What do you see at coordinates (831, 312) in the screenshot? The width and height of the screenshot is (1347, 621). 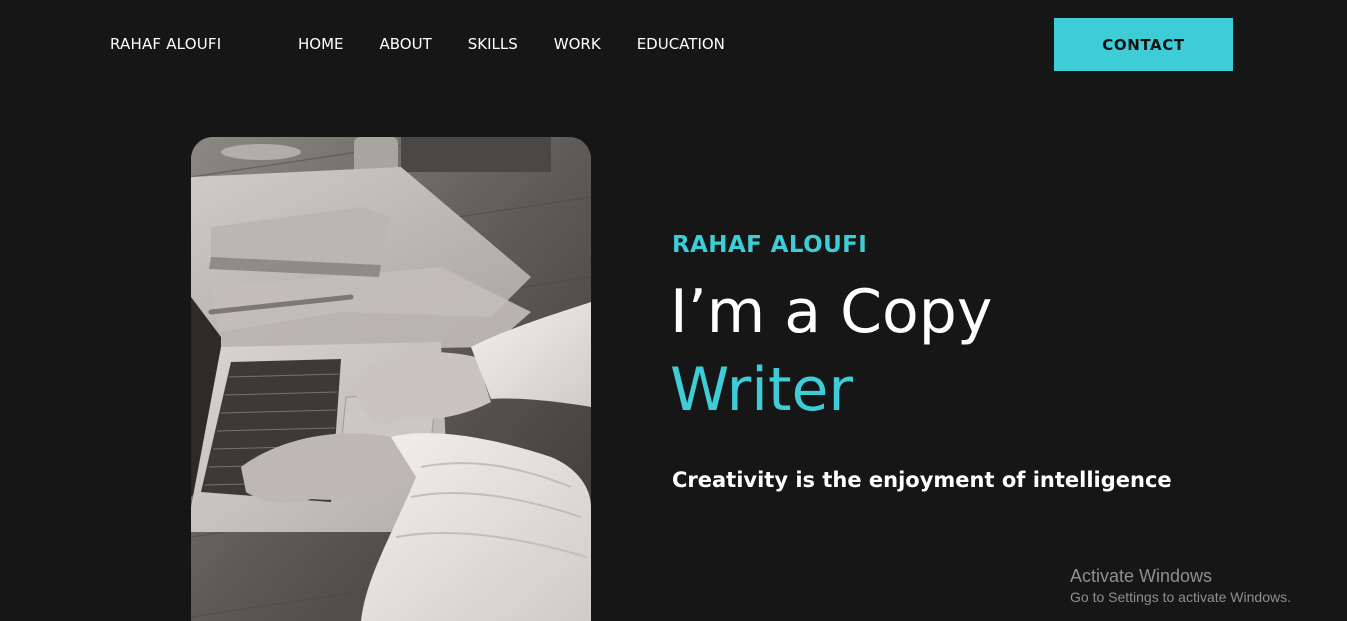 I see `hero-title-line1: I’m a Copy` at bounding box center [831, 312].